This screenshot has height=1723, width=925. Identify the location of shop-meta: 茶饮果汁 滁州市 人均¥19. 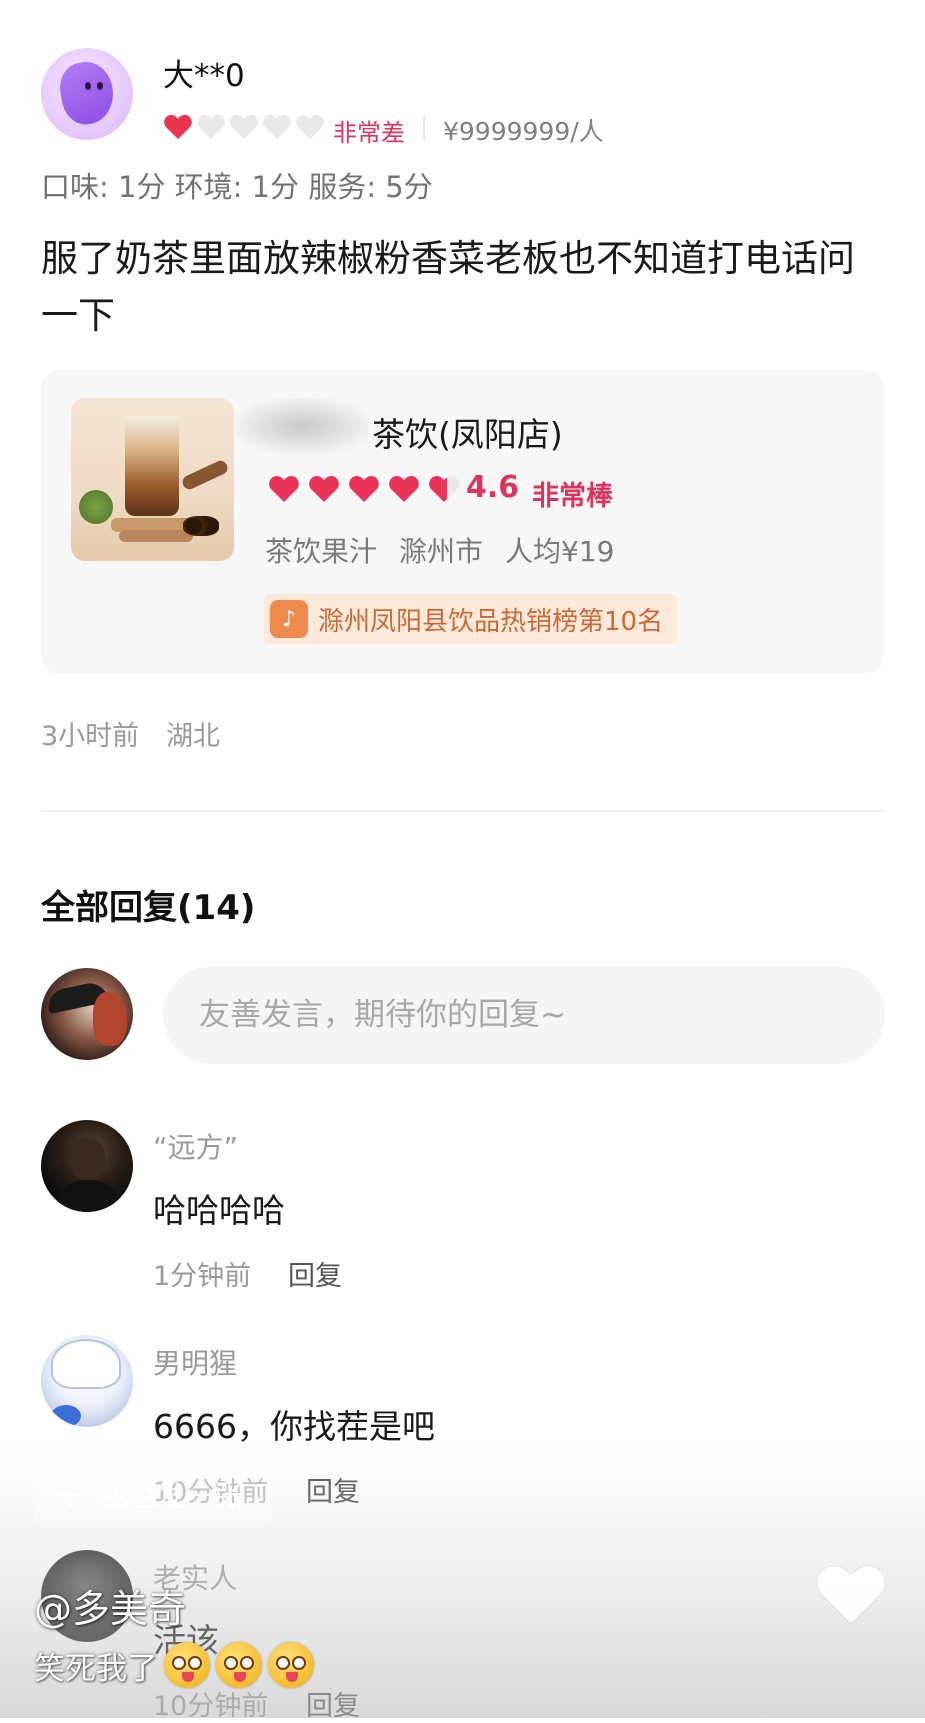
(439, 550).